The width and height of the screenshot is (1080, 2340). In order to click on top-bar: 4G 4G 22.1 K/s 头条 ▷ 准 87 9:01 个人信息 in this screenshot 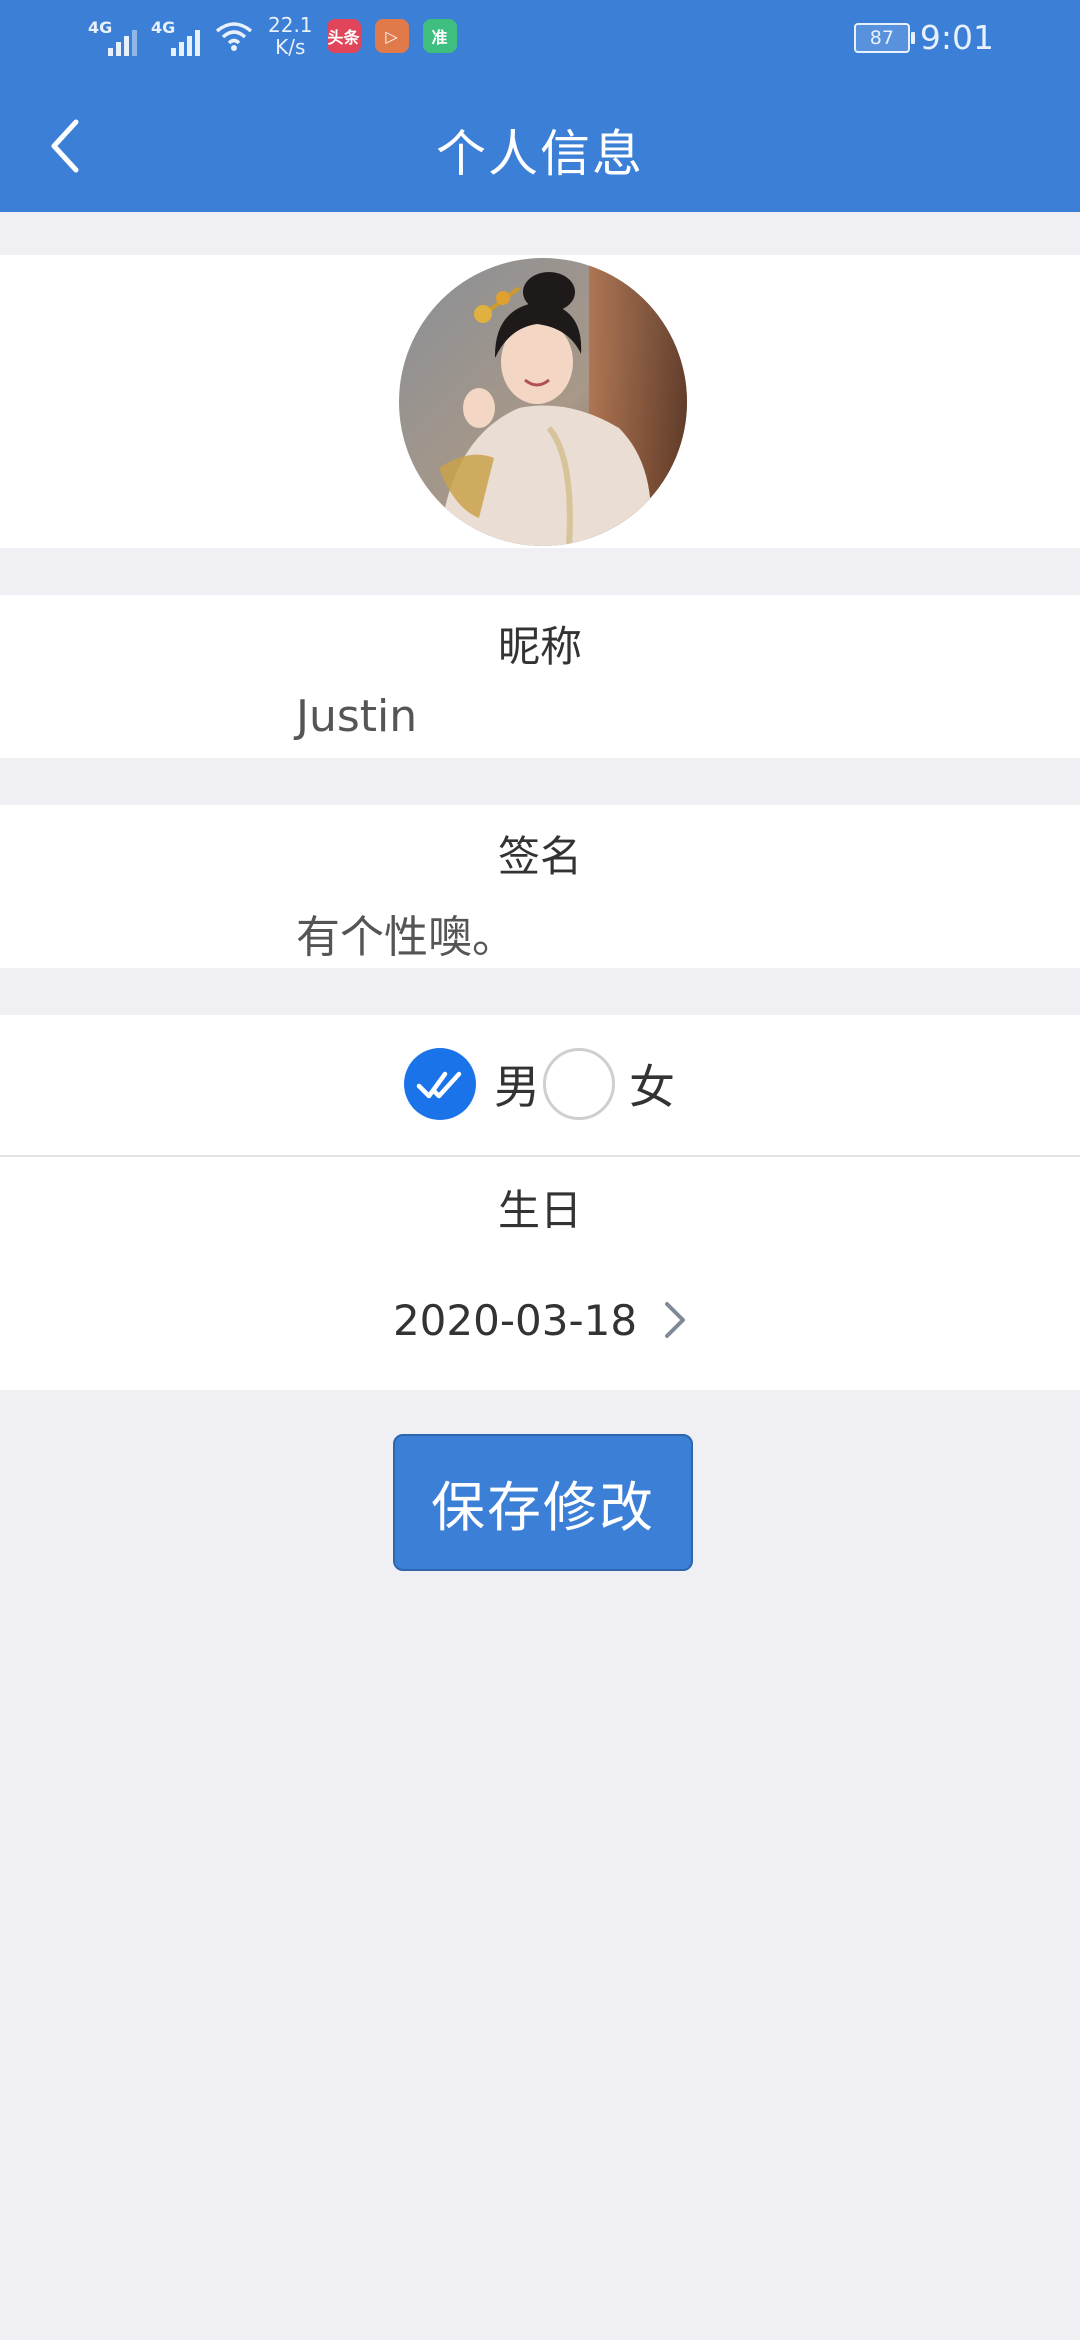, I will do `click(540, 106)`.